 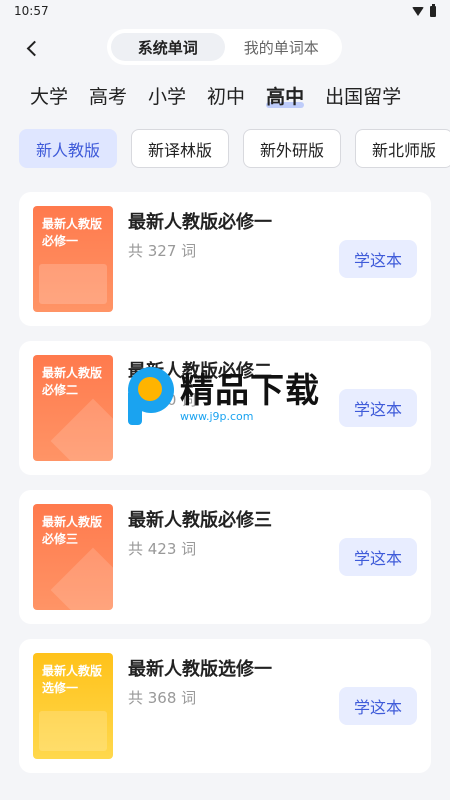 I want to click on book-word-count: 共 368 词, so click(x=162, y=698).